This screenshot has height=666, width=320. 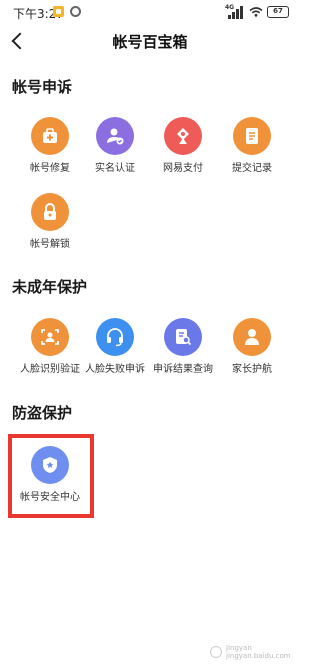 I want to click on tile-label: 提交记录, so click(x=252, y=168).